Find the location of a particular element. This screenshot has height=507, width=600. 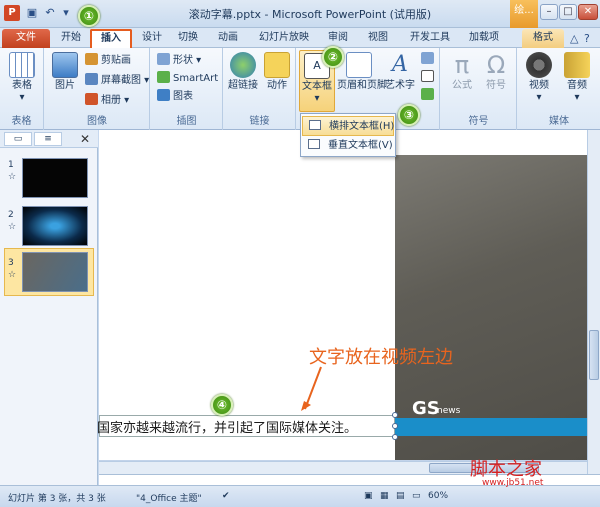

sorter-view-icon: ▦ is located at coordinates (384, 496).